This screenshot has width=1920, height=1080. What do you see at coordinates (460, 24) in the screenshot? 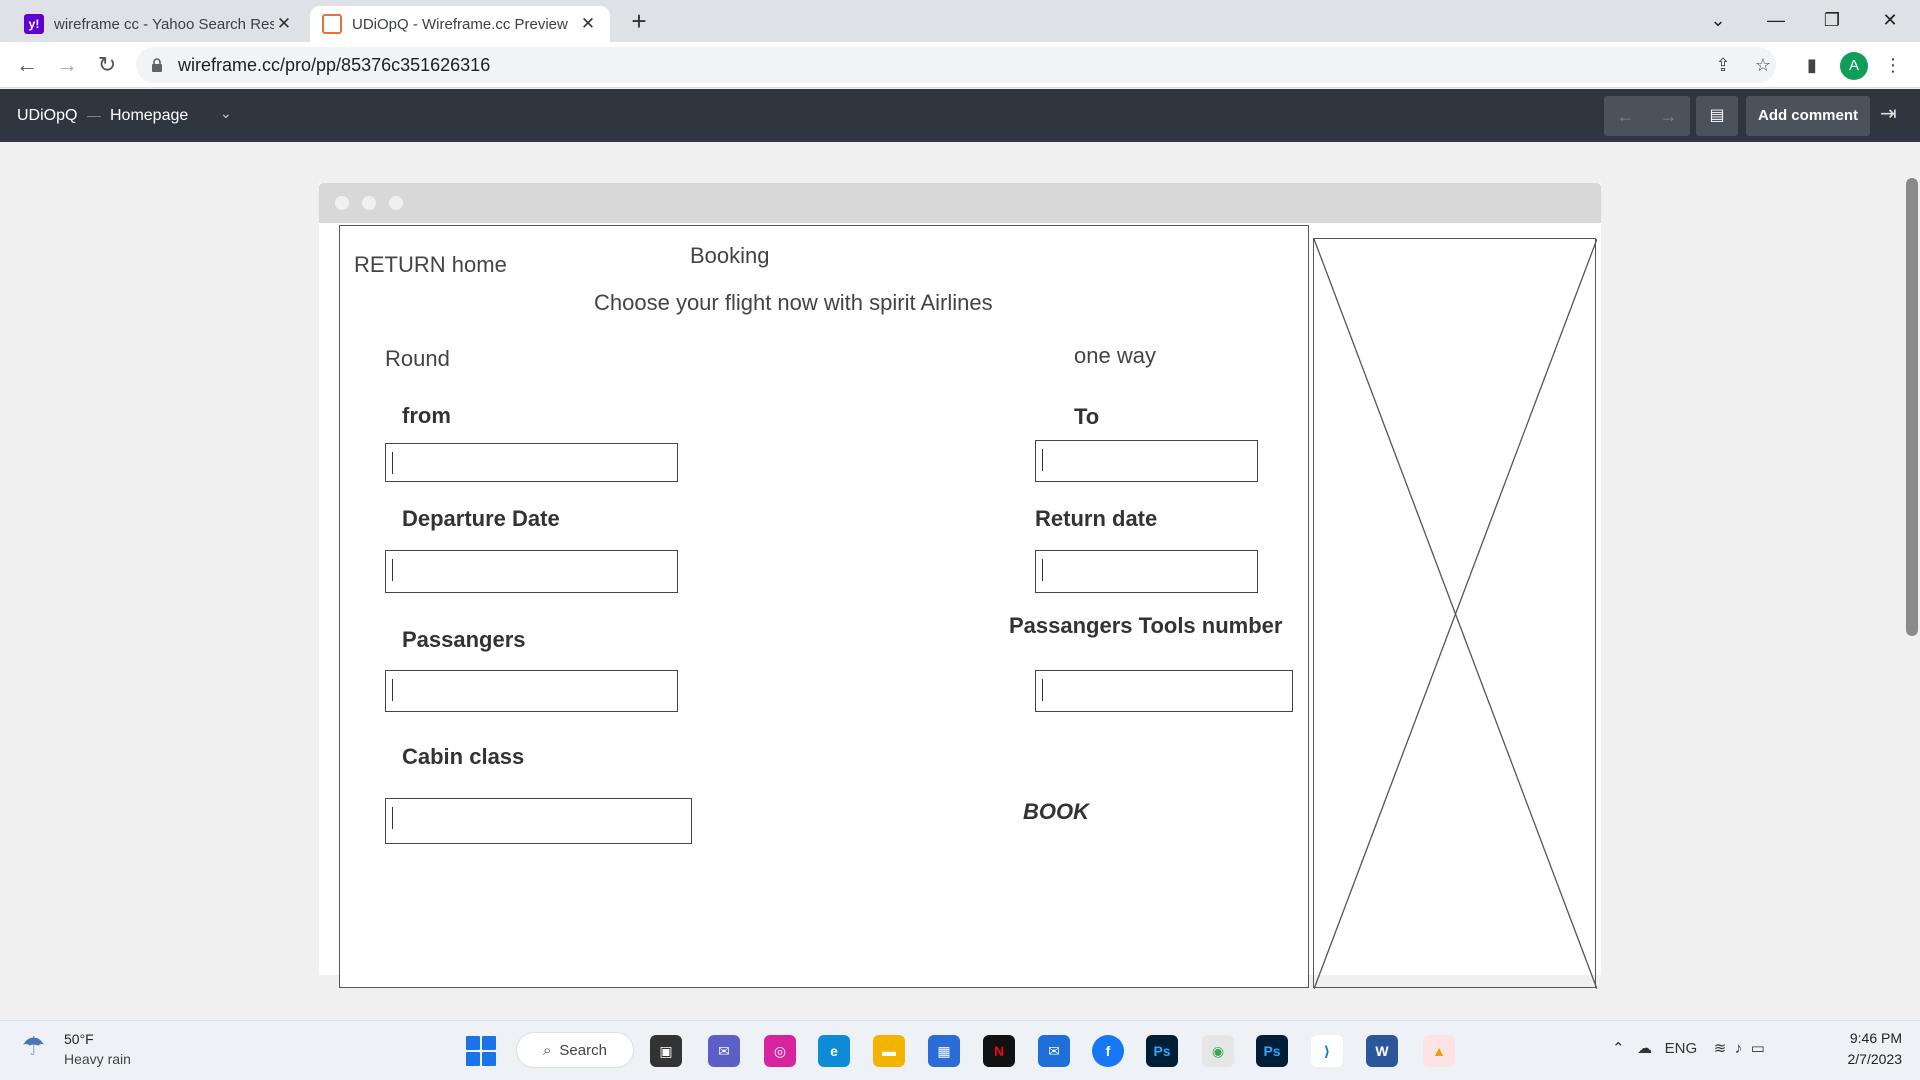
I see `tab-wireframe-preview: UDiOpQ - Wireframe.cc Preview ✕` at bounding box center [460, 24].